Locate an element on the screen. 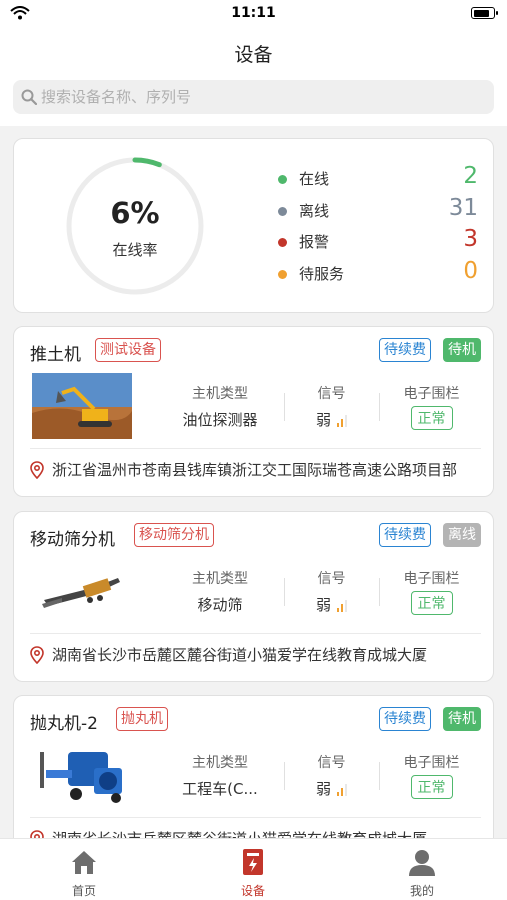 Image resolution: width=507 pixels, height=900 pixels. search-bar-container is located at coordinates (253, 101).